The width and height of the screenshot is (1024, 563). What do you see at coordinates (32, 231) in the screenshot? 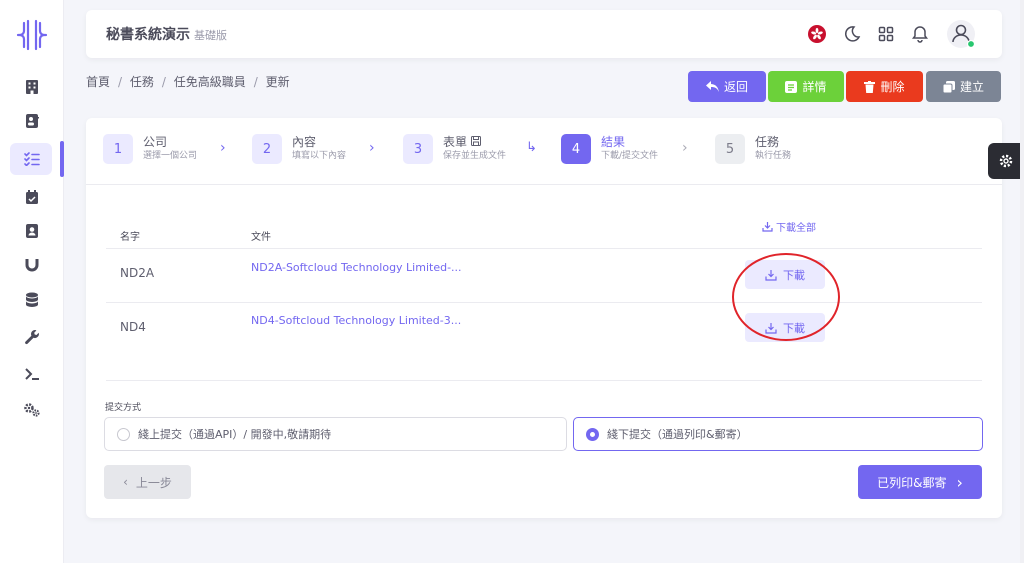
I see `address-book-icon` at bounding box center [32, 231].